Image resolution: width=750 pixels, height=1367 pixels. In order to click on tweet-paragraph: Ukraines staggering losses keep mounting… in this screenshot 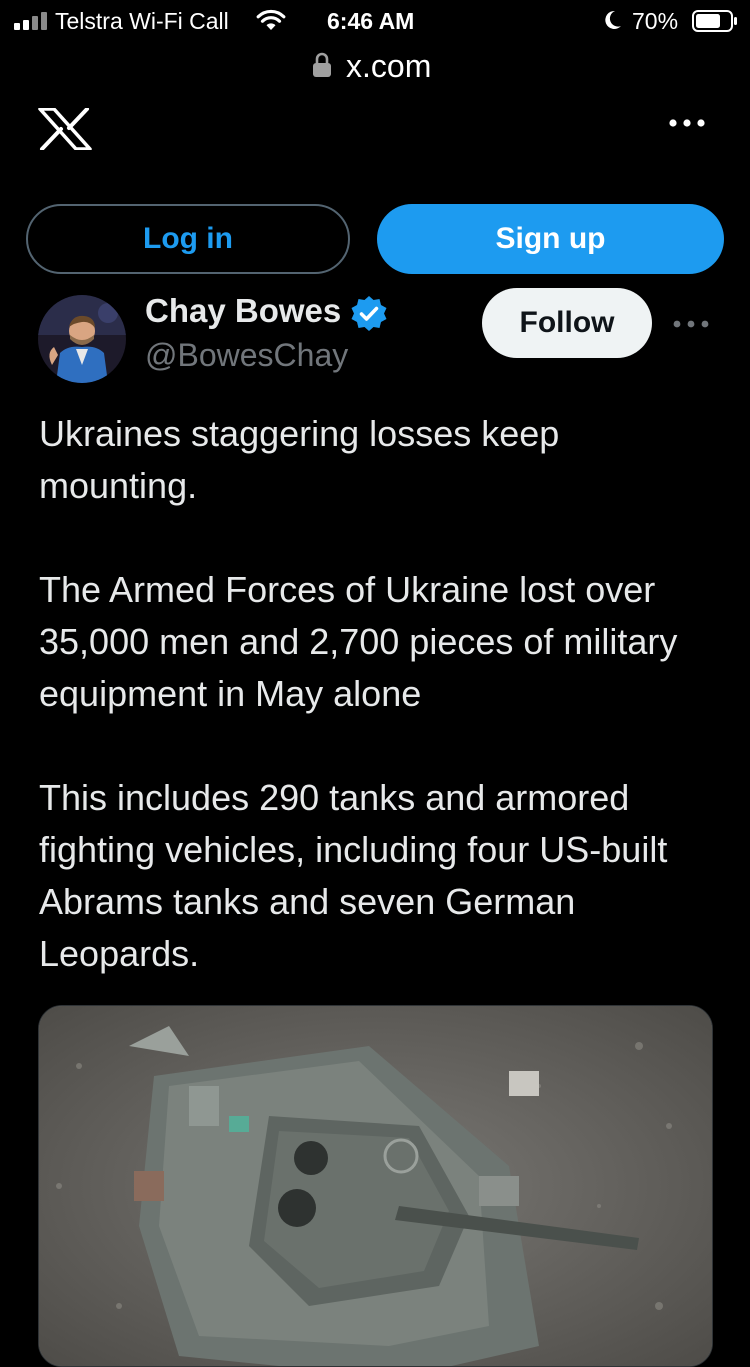, I will do `click(299, 459)`.